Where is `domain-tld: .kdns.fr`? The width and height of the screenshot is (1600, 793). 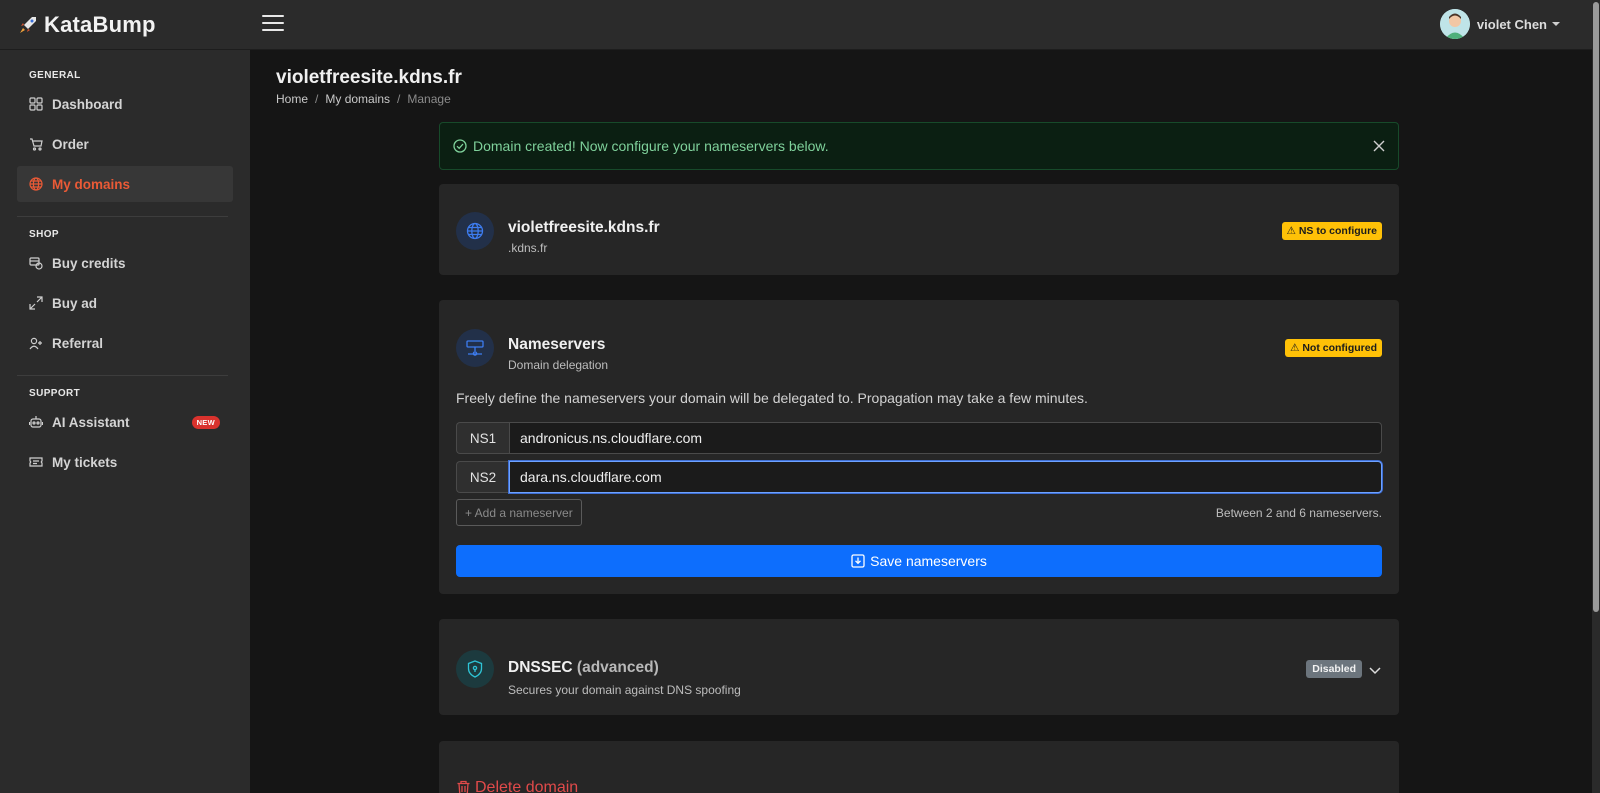 domain-tld: .kdns.fr is located at coordinates (528, 248).